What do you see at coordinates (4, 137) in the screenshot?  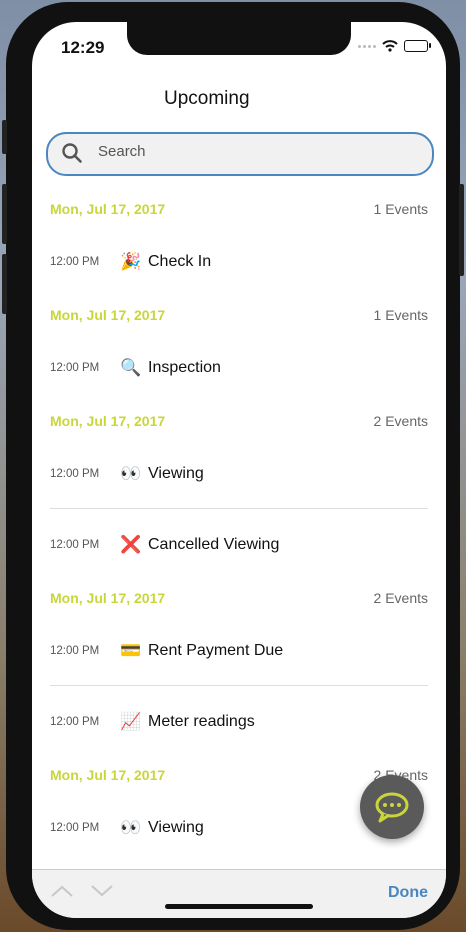 I see `mute-switch` at bounding box center [4, 137].